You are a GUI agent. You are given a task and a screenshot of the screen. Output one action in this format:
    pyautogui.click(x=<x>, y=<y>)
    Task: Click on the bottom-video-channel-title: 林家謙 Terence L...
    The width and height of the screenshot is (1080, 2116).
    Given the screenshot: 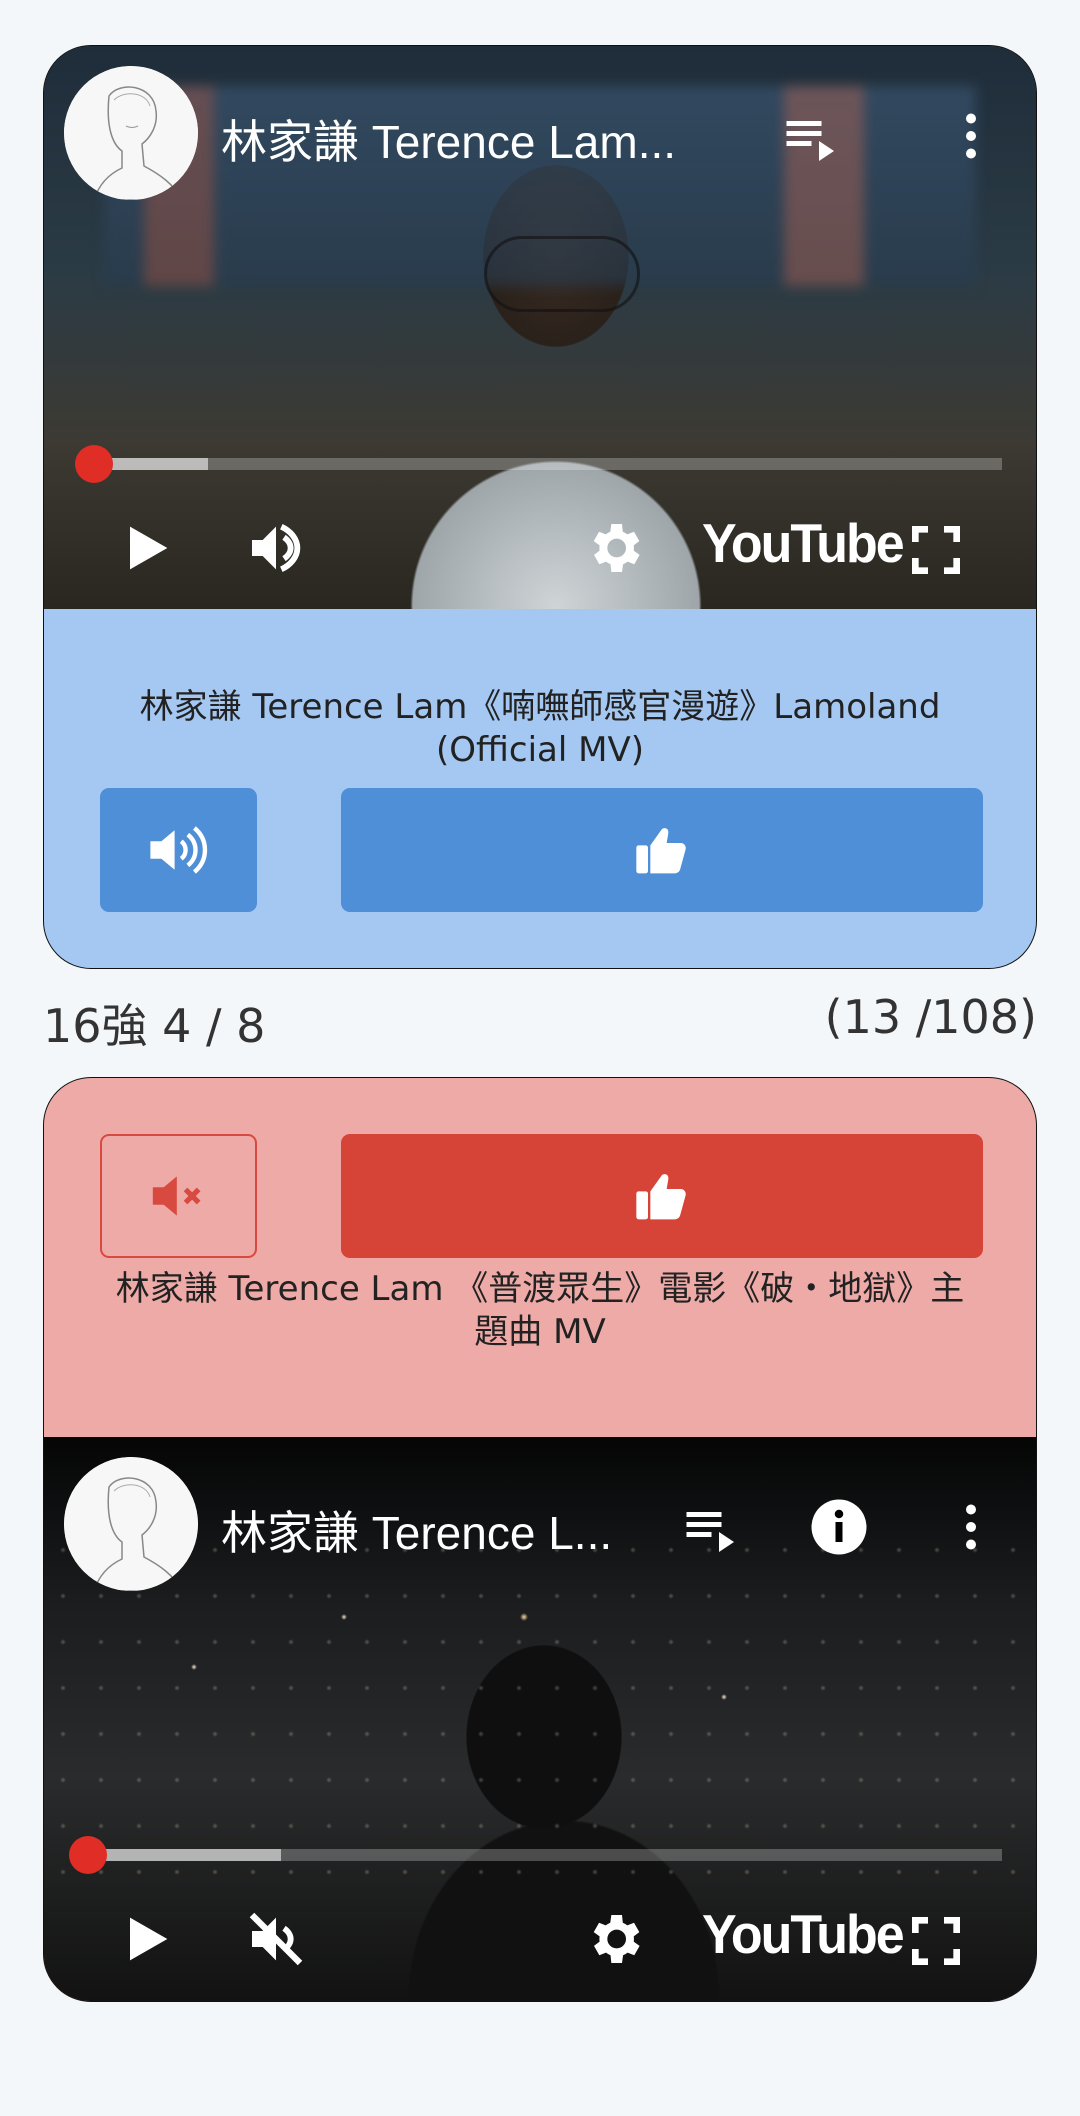 What is the action you would take?
    pyautogui.click(x=431, y=1530)
    